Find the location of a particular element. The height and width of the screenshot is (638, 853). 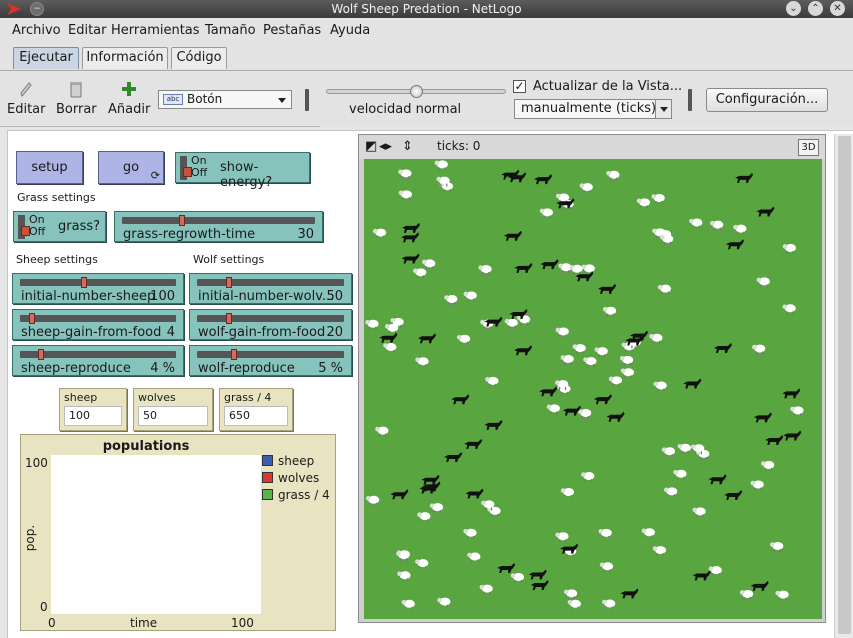

add-button: Añadir is located at coordinates (129, 98).